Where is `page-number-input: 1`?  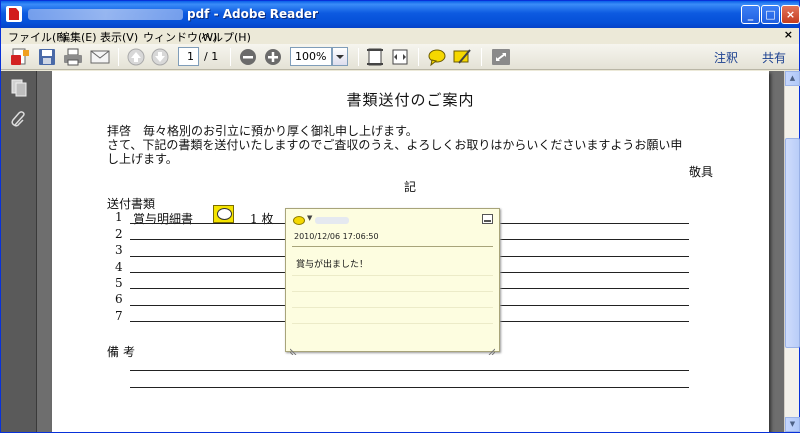
page-number-input: 1 is located at coordinates (188, 56).